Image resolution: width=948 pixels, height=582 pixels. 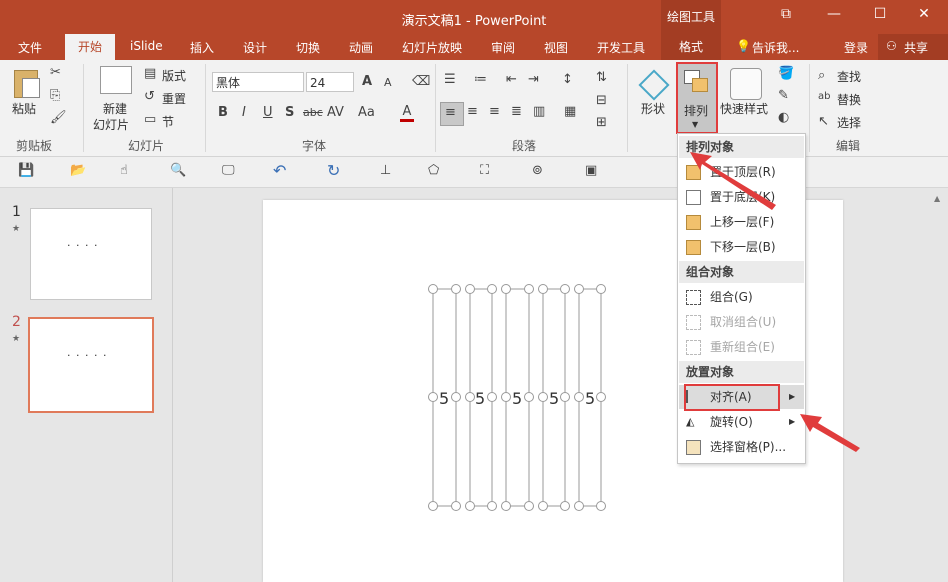 What do you see at coordinates (407, 113) in the screenshot?
I see `font-color-button: A` at bounding box center [407, 113].